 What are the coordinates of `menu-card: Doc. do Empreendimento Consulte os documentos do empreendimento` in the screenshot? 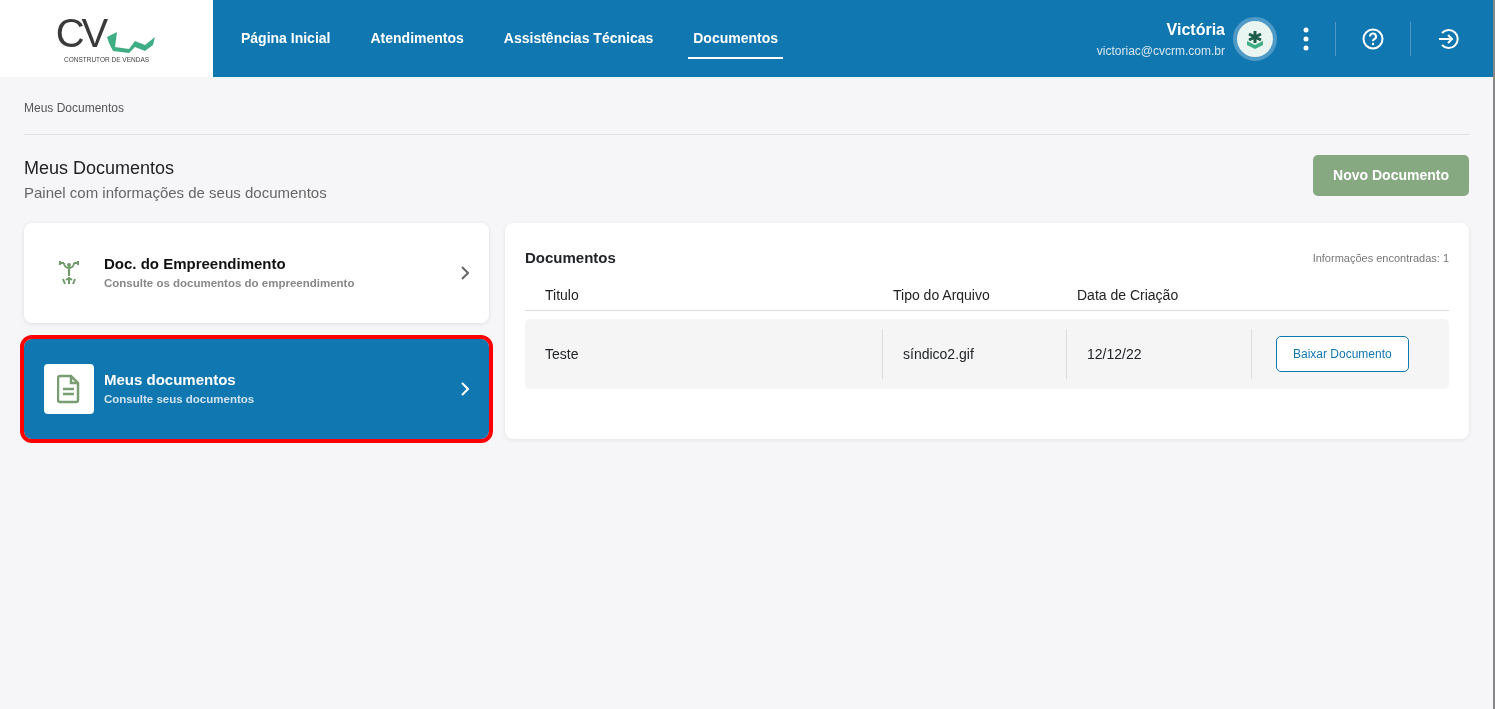 It's located at (256, 272).